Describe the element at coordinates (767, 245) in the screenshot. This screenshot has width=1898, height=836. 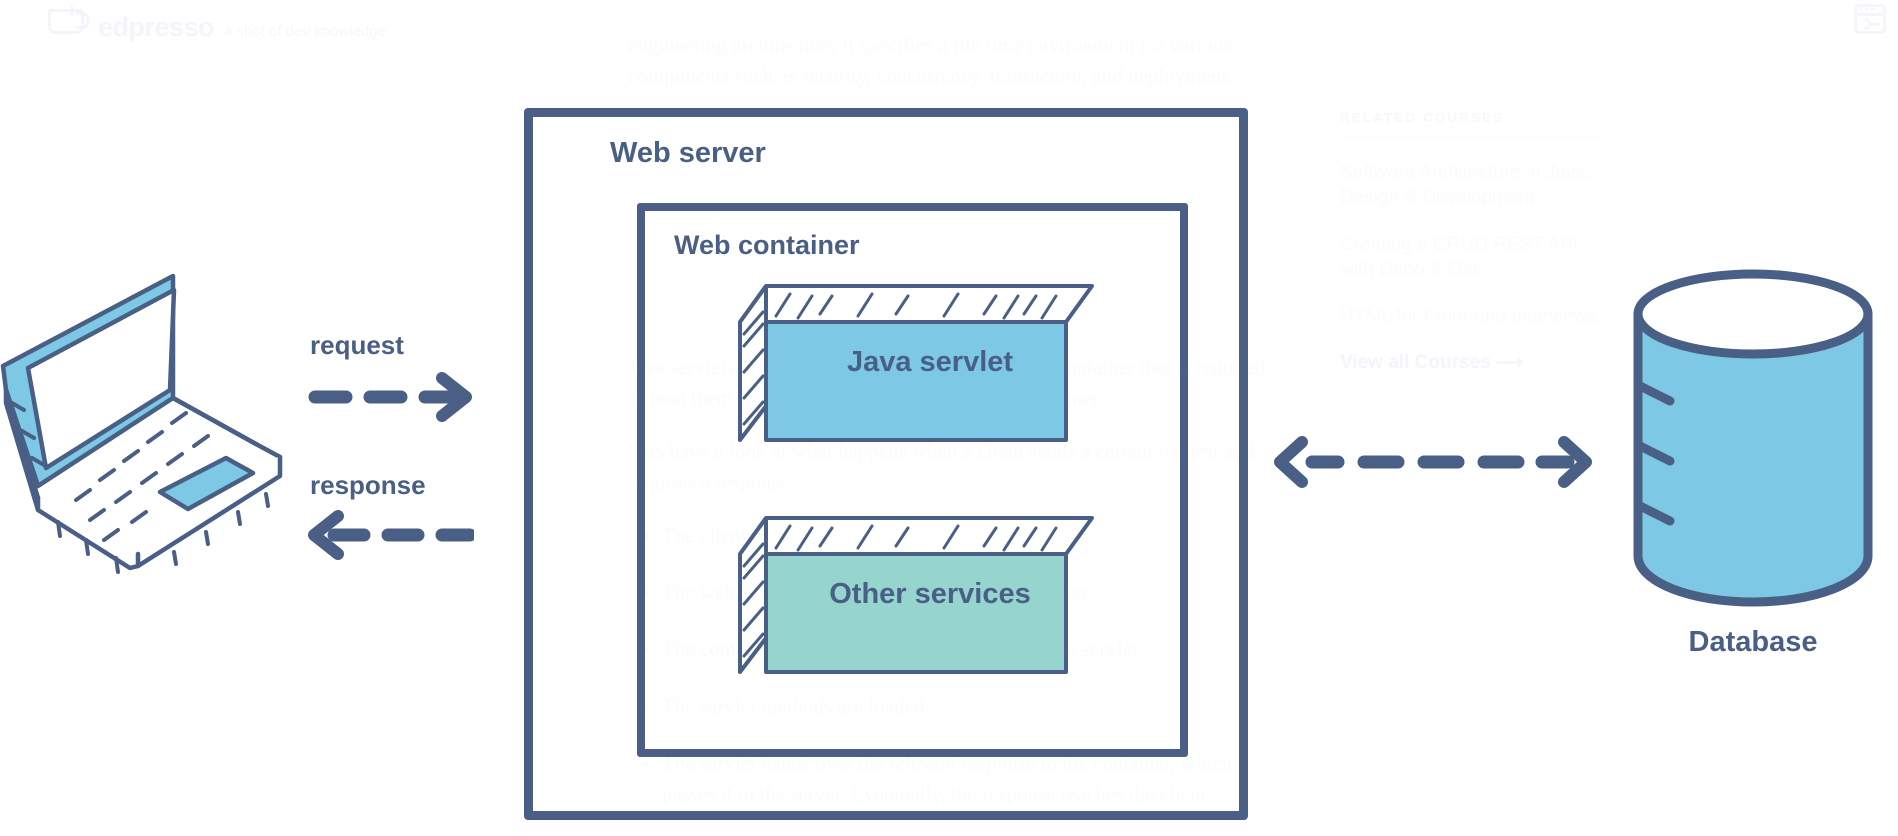
I see `web-container-label: Web container` at that location.